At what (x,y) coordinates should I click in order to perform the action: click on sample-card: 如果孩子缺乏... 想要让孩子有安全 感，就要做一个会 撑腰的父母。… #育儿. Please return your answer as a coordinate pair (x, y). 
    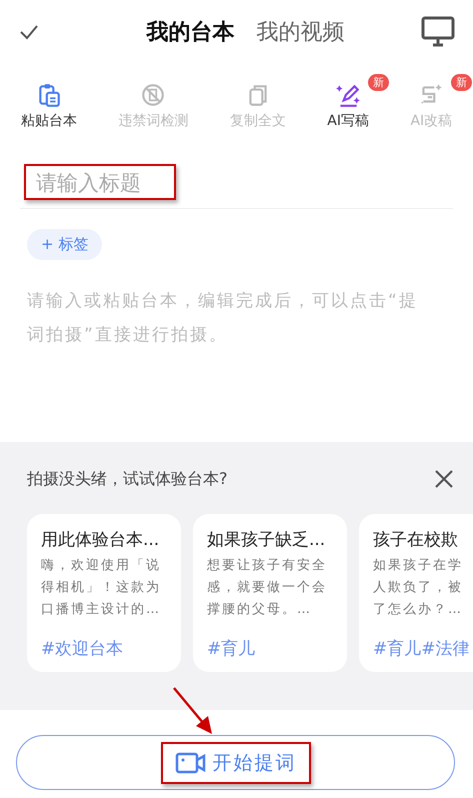
    Looking at the image, I should click on (270, 593).